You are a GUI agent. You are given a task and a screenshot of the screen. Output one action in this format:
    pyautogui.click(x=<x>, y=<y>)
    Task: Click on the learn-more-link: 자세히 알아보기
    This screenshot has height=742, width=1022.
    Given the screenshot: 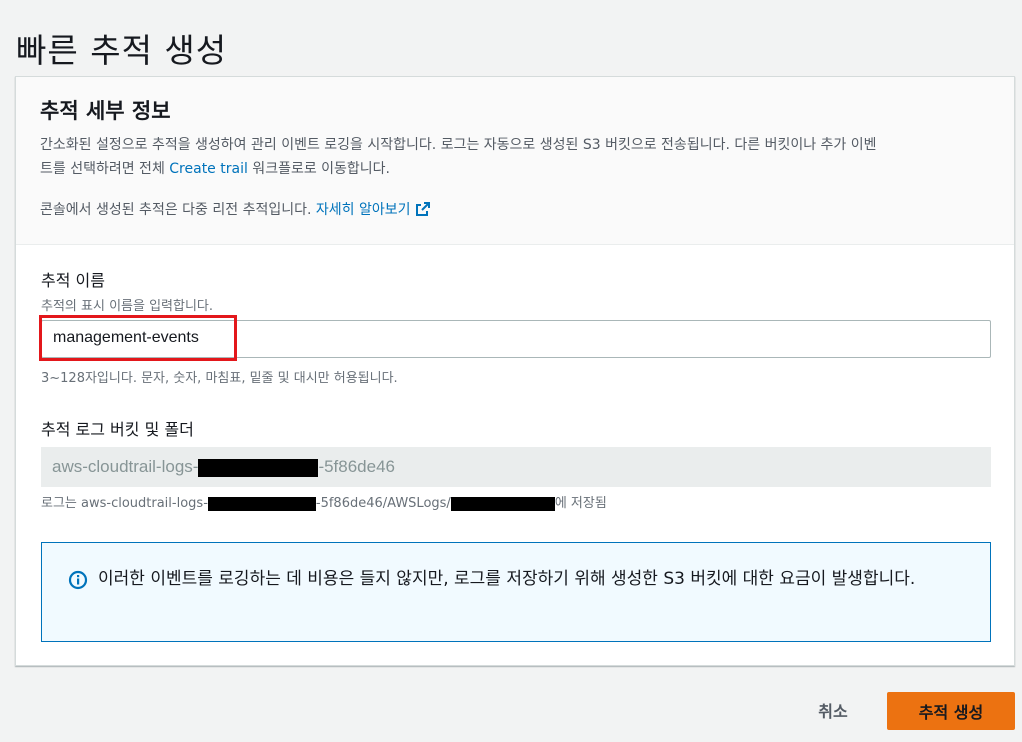 What is the action you would take?
    pyautogui.click(x=373, y=210)
    